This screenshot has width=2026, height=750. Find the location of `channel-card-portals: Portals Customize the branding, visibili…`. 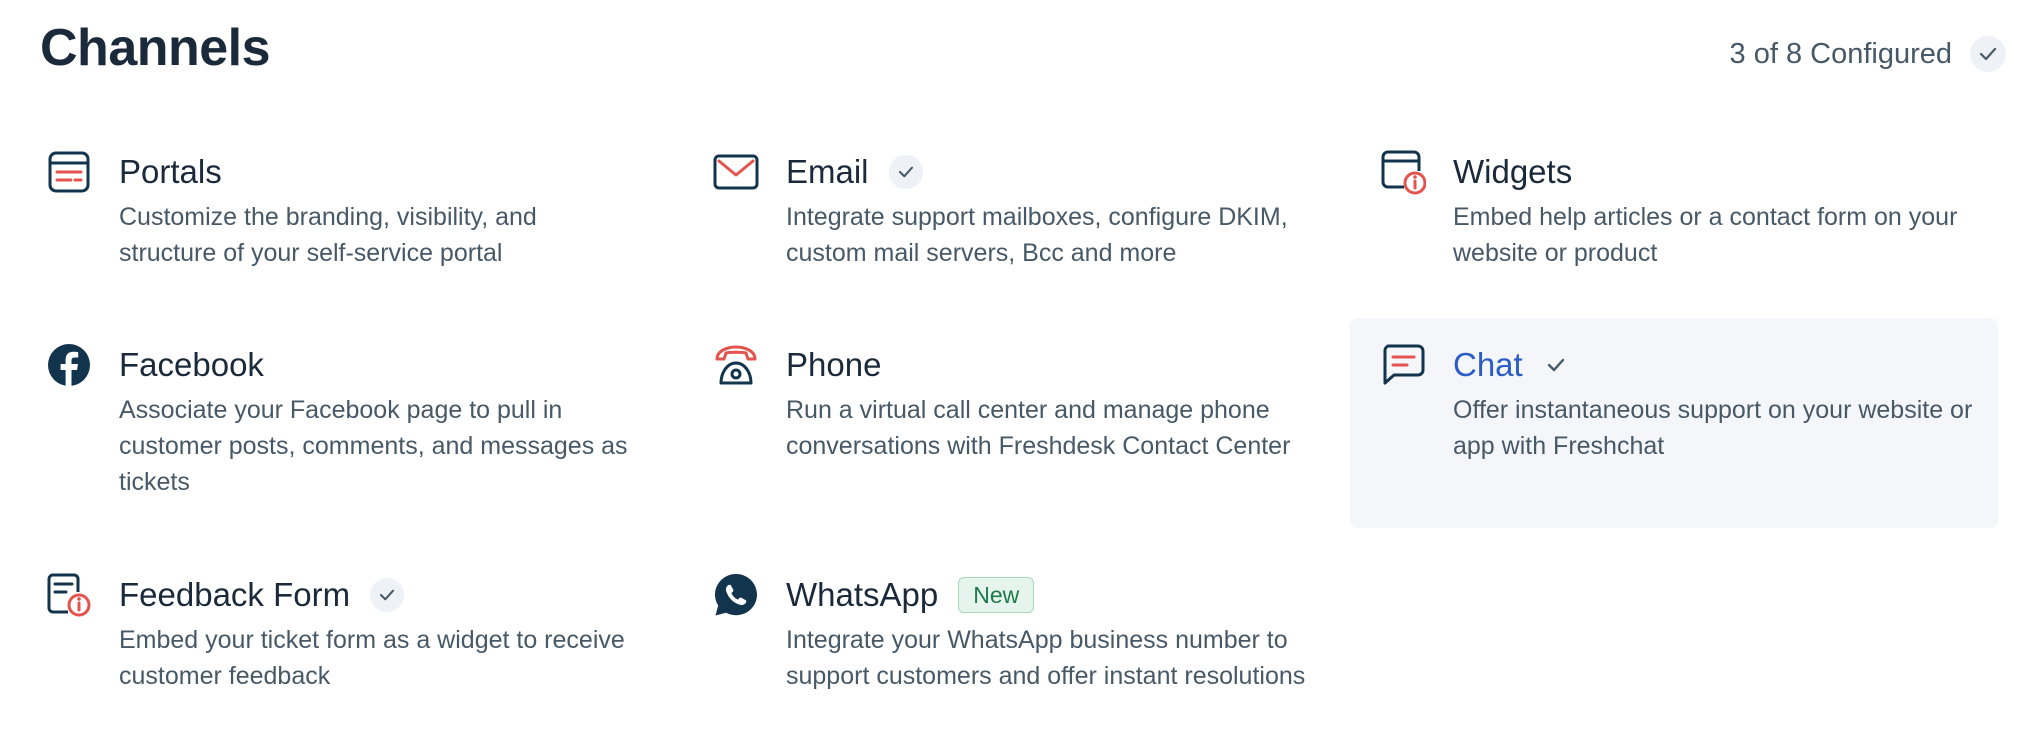

channel-card-portals: Portals Customize the branding, visibili… is located at coordinates (369, 253).